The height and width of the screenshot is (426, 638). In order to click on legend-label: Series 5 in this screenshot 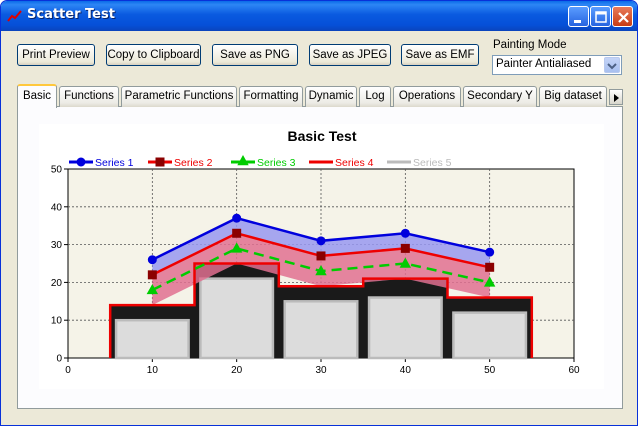, I will do `click(432, 163)`.